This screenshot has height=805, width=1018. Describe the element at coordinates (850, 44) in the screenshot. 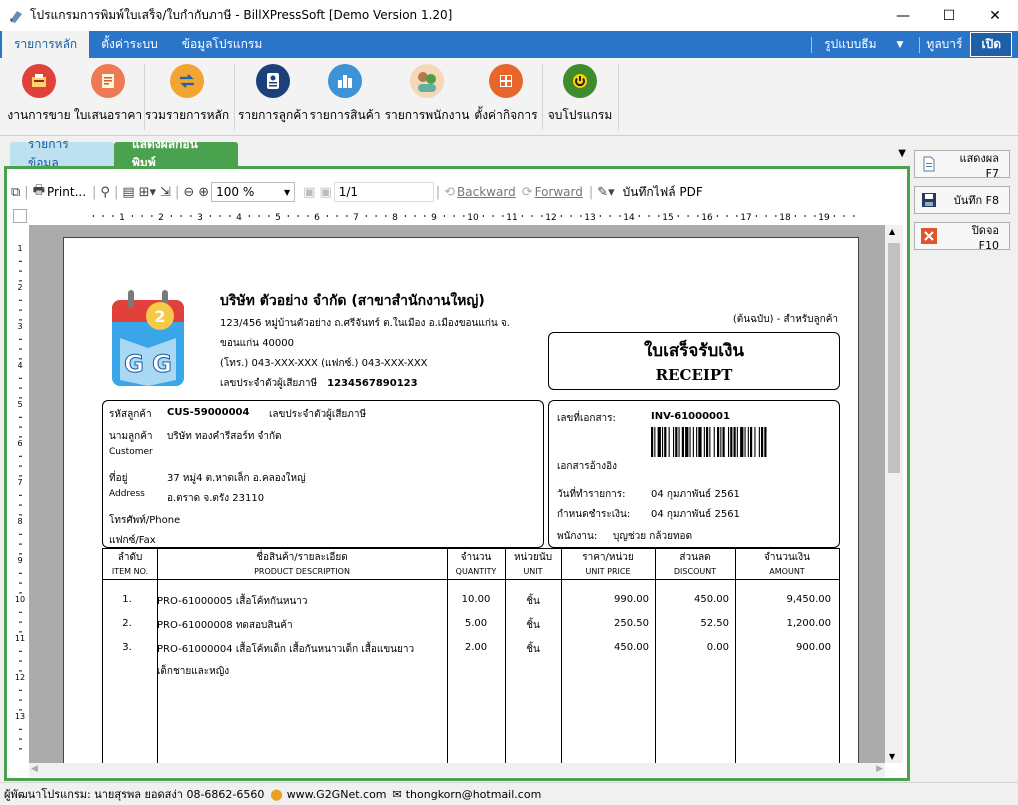

I see `skin-selector: รูปแบบธีม` at that location.